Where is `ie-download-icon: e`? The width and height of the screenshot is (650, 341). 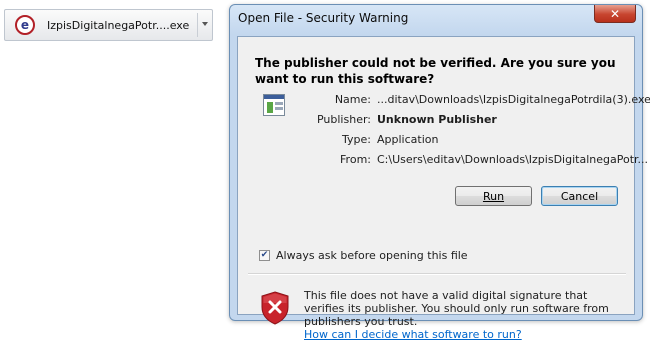
ie-download-icon: e is located at coordinates (25, 25).